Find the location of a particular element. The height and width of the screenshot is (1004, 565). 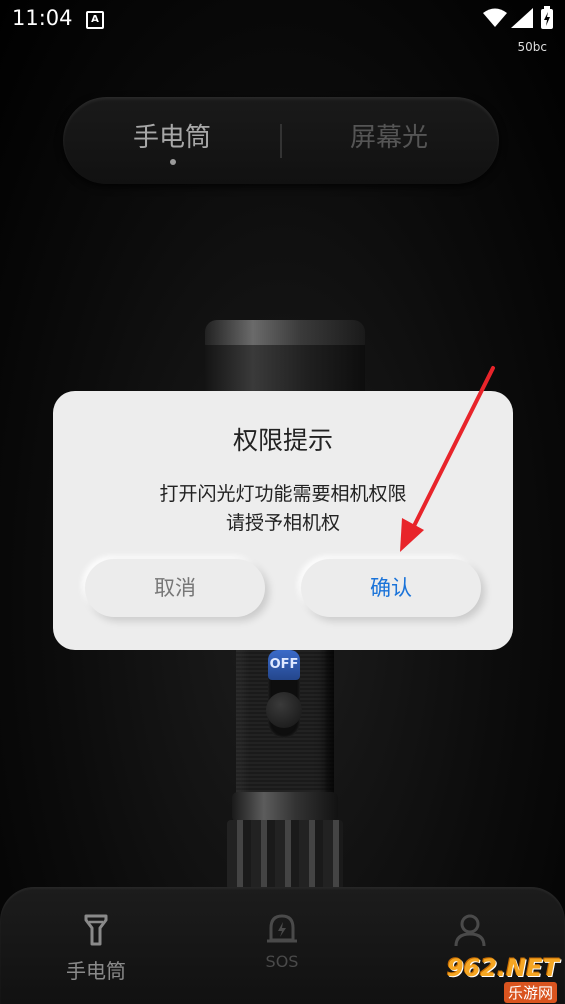

nav-item-flashlight: 手电筒 is located at coordinates (96, 948).